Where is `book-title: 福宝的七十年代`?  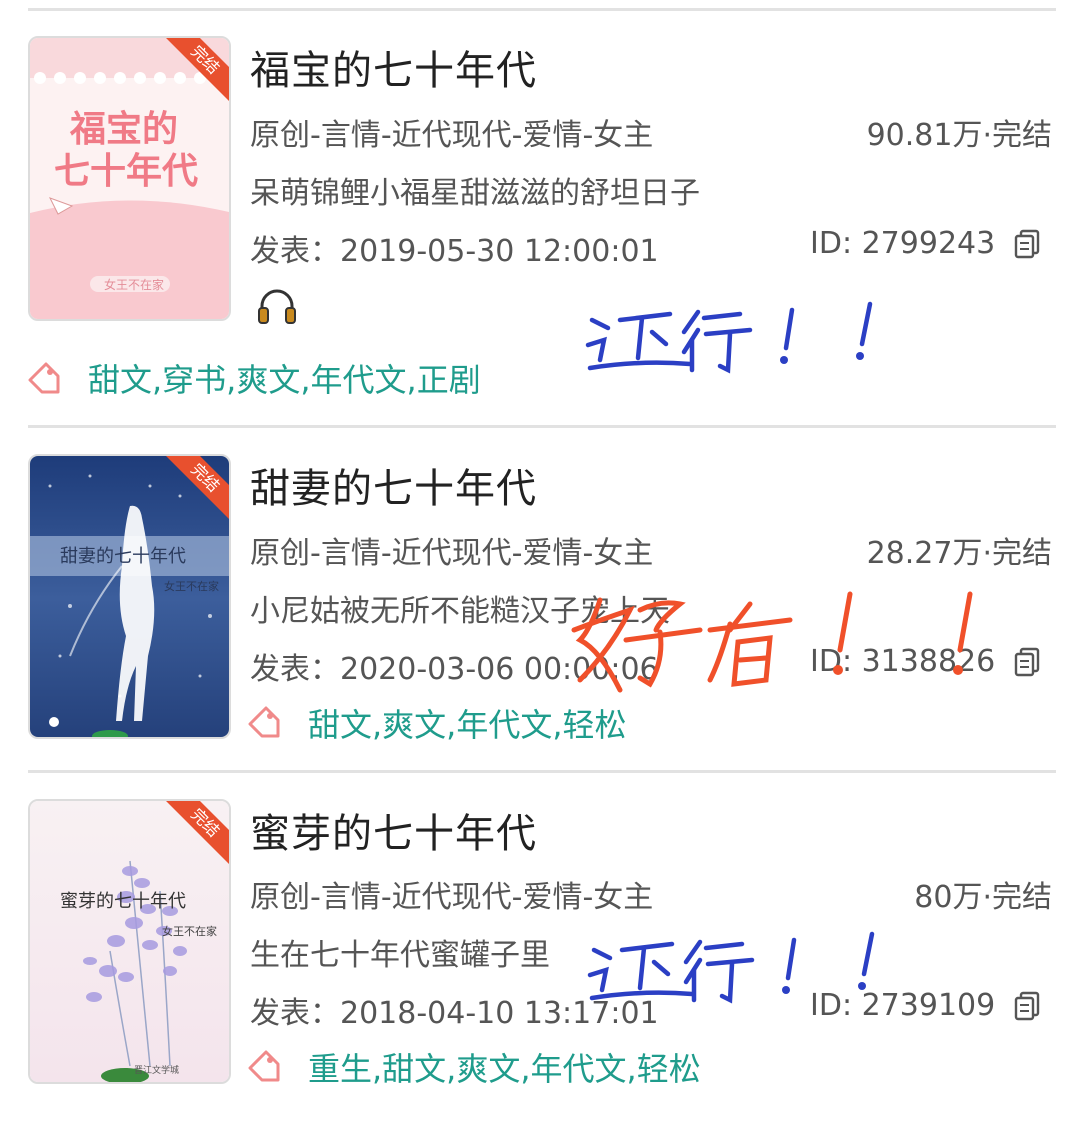
book-title: 福宝的七十年代 is located at coordinates (393, 67).